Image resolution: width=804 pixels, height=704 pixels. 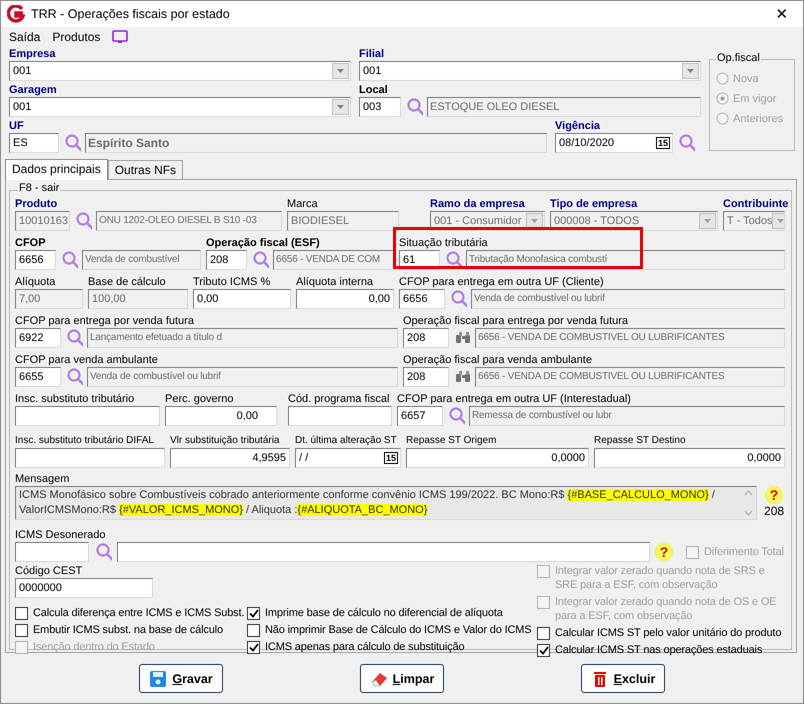 I want to click on code-field: 003, so click(x=380, y=107).